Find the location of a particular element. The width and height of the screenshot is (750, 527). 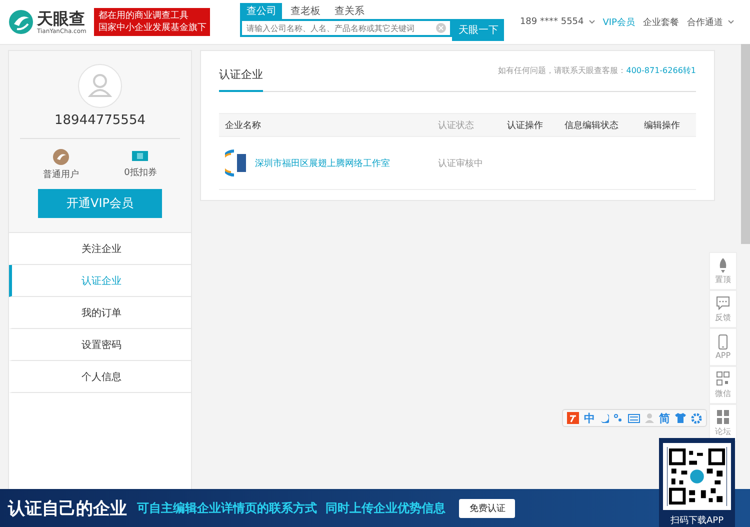

float-button: APP is located at coordinates (723, 347).